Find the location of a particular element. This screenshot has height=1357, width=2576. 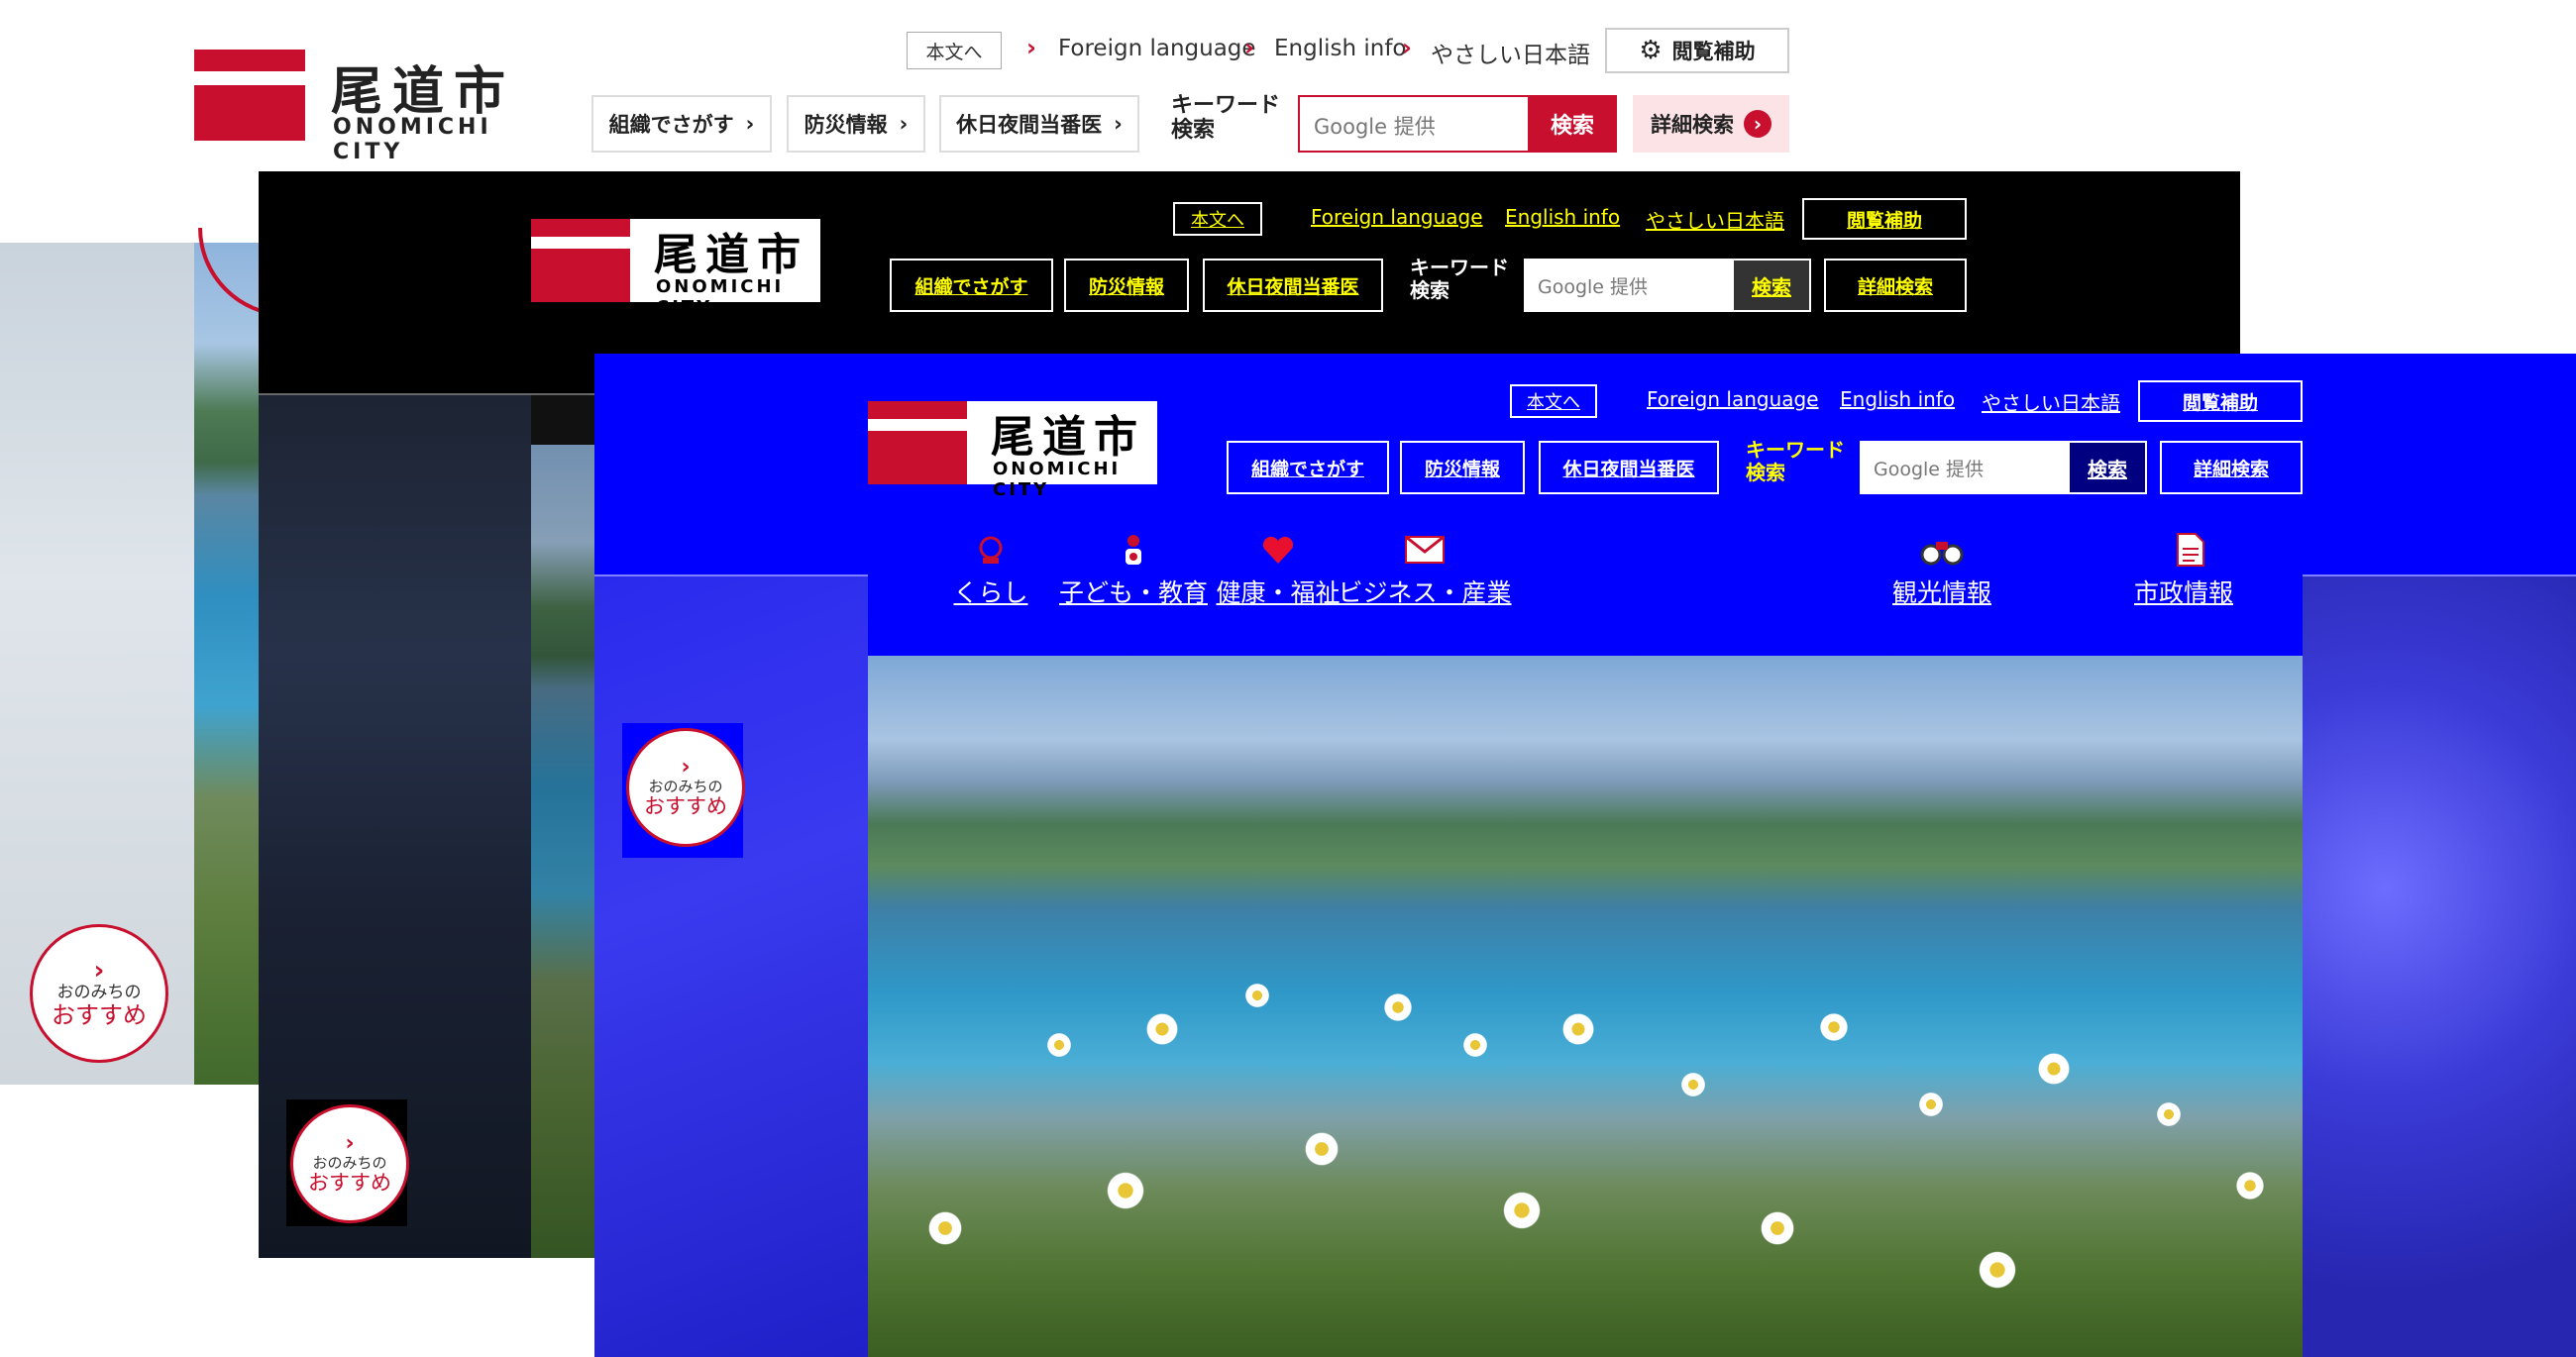

hero-left-tinted is located at coordinates (731, 966).